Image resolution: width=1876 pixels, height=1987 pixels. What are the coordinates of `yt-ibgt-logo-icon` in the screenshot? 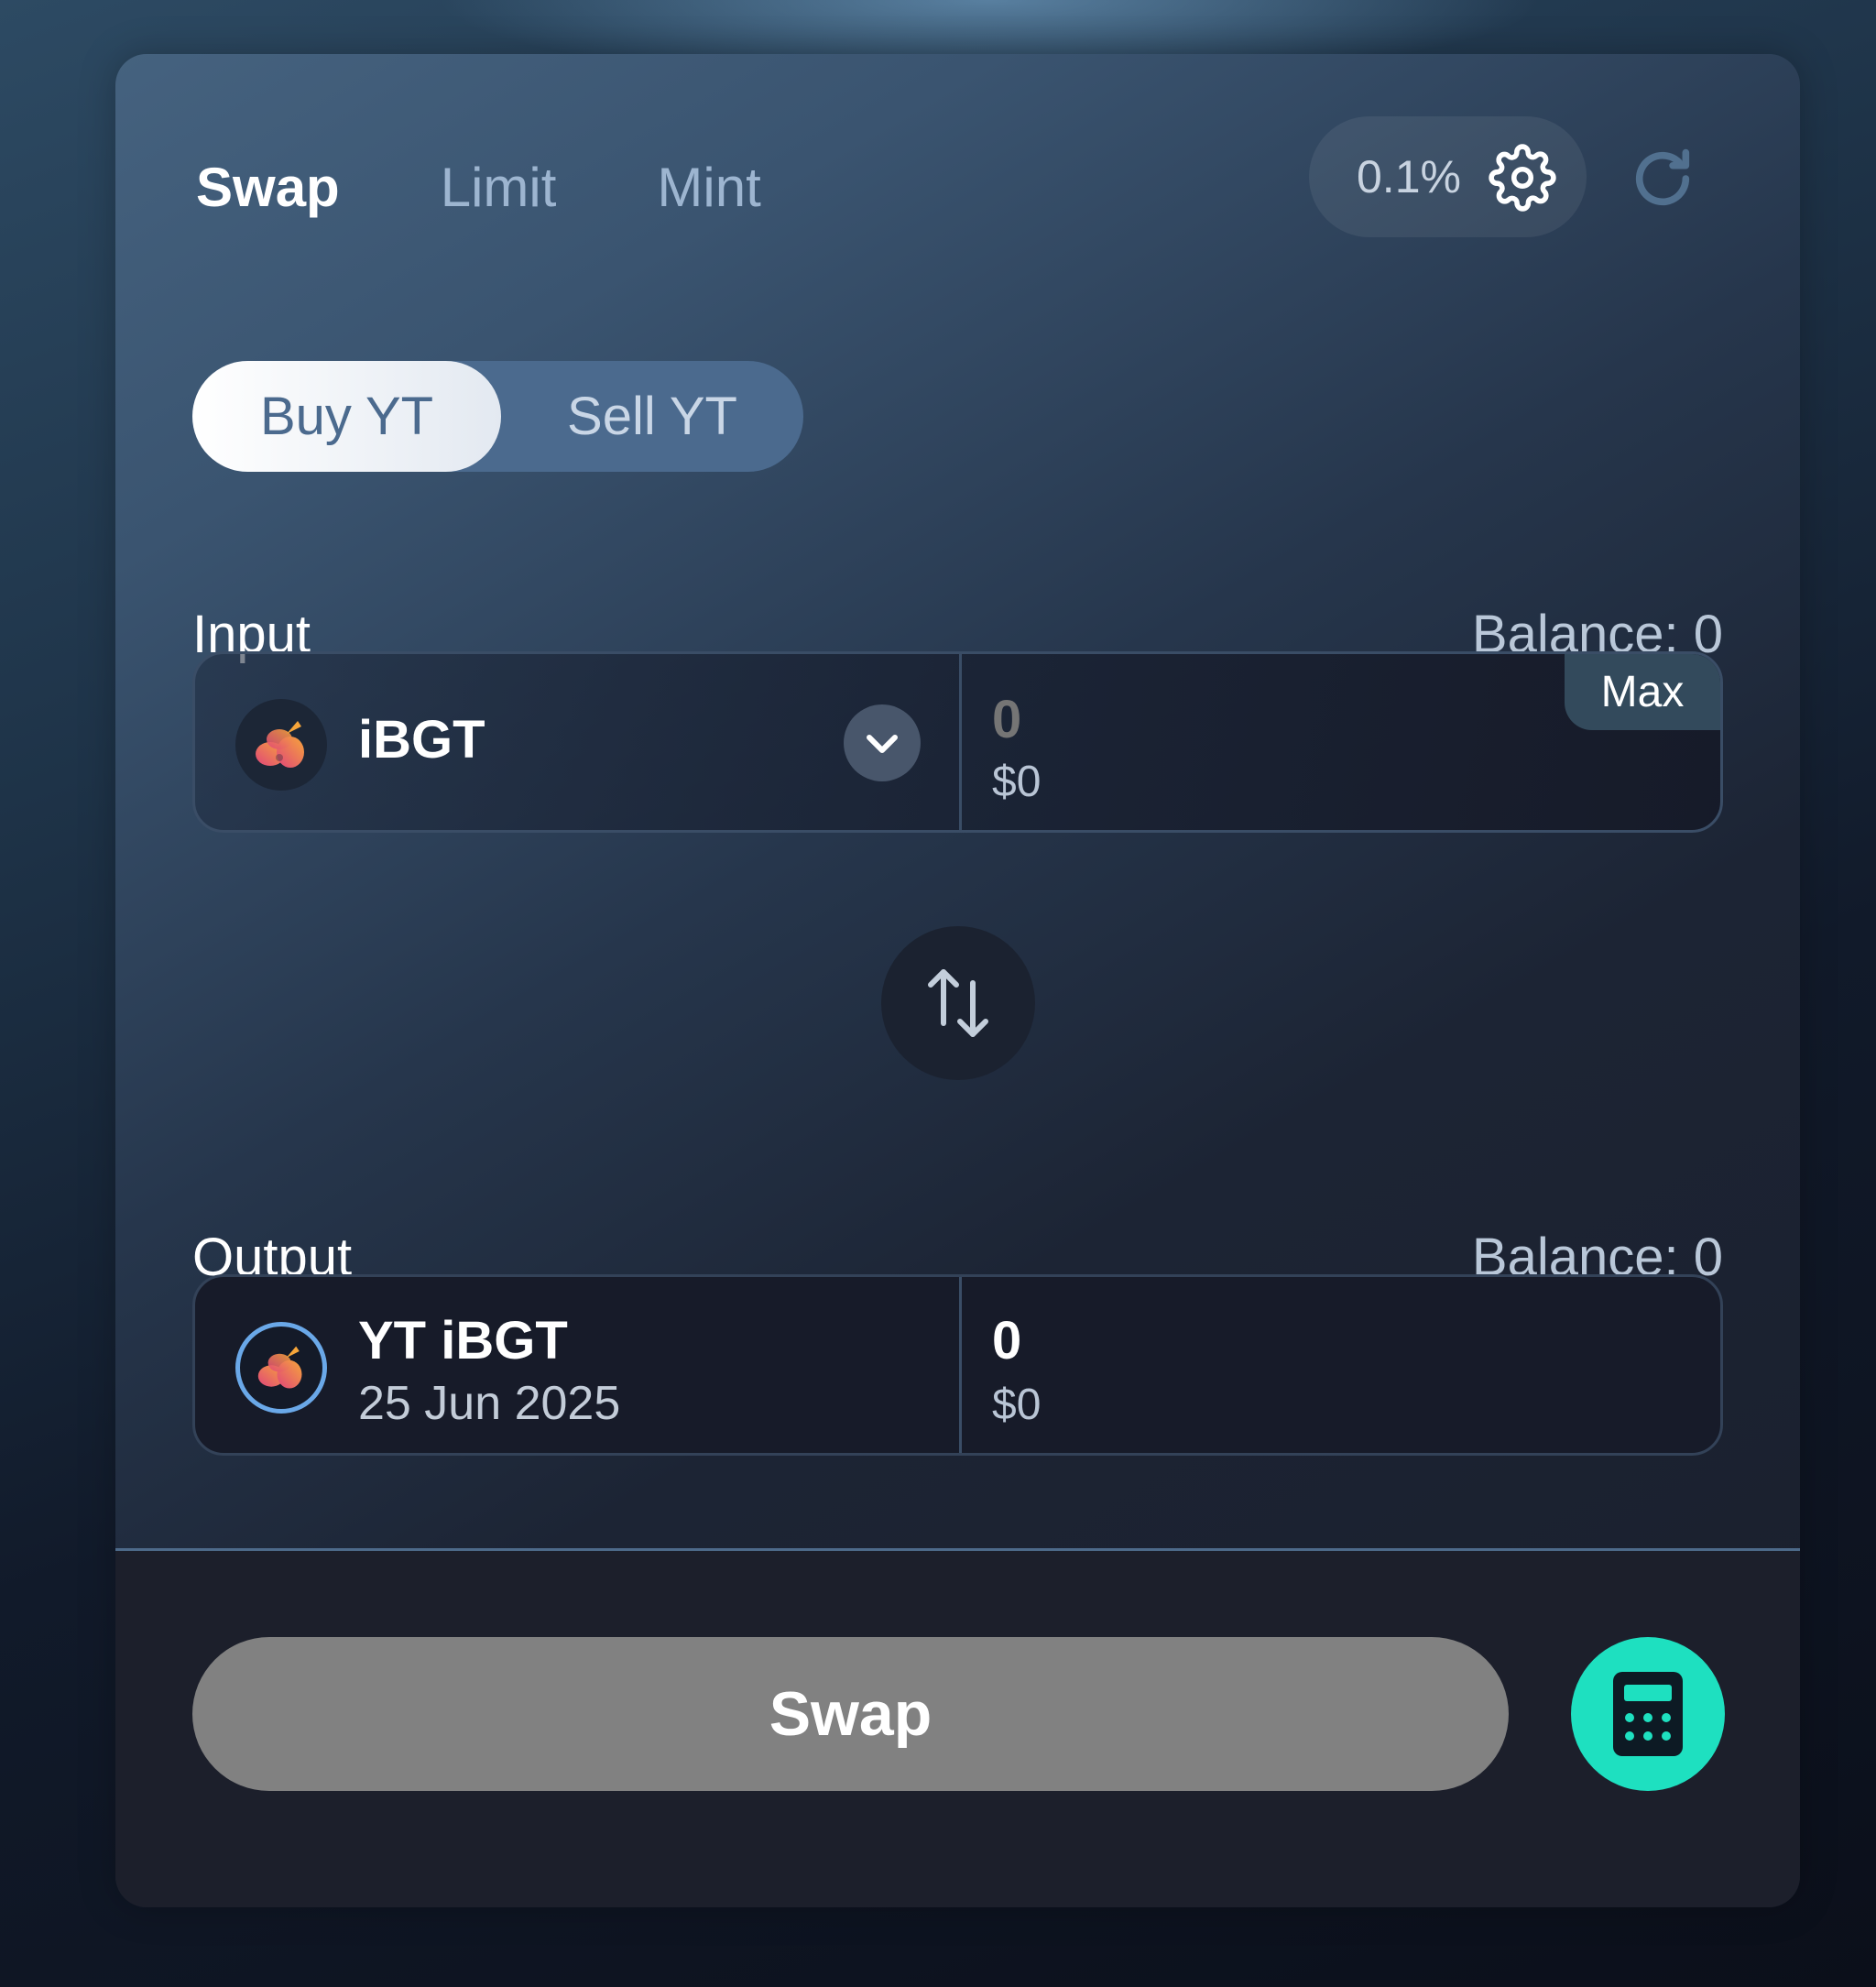 It's located at (279, 1367).